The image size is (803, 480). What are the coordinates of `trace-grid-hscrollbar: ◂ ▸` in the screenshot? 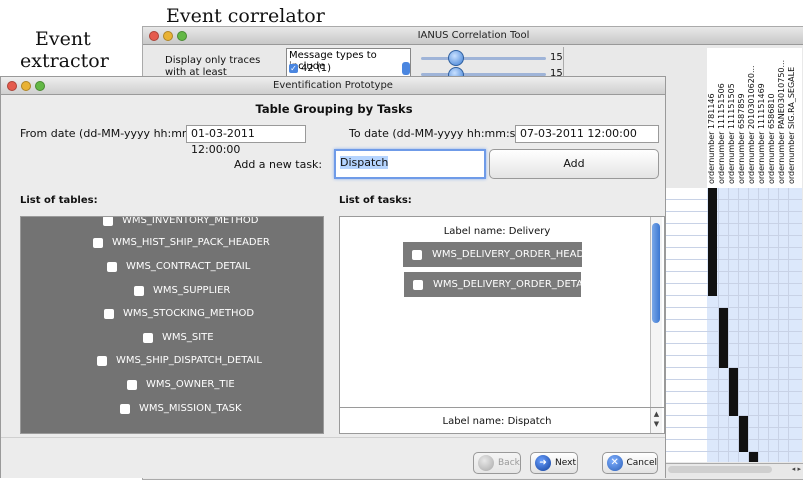 It's located at (734, 470).